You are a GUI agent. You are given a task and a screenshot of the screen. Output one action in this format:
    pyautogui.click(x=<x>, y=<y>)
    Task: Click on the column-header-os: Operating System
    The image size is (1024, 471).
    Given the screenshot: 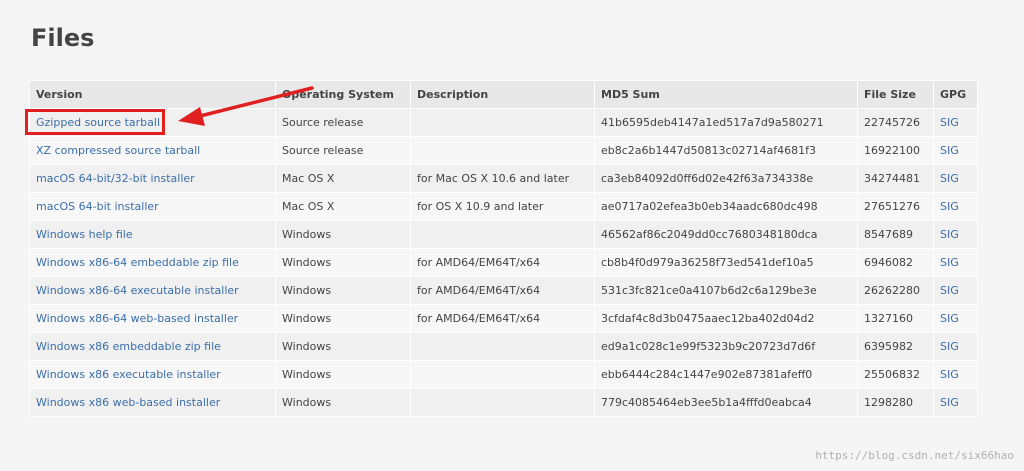 What is the action you would take?
    pyautogui.click(x=343, y=94)
    